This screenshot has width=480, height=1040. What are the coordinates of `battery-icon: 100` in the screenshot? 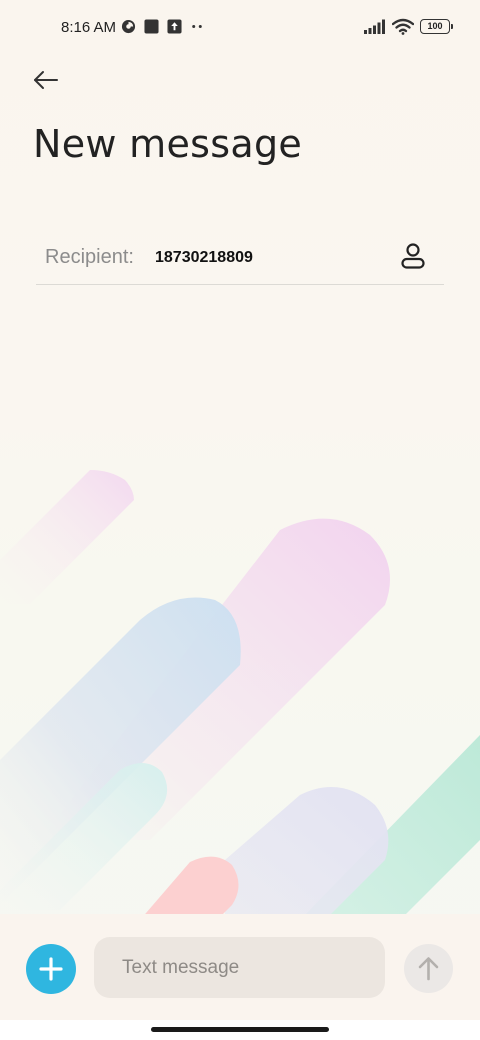 It's located at (436, 26).